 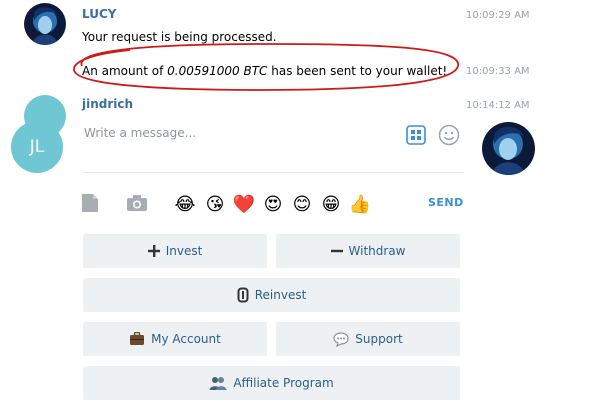 What do you see at coordinates (377, 251) in the screenshot?
I see `withdraw-label: Withdraw` at bounding box center [377, 251].